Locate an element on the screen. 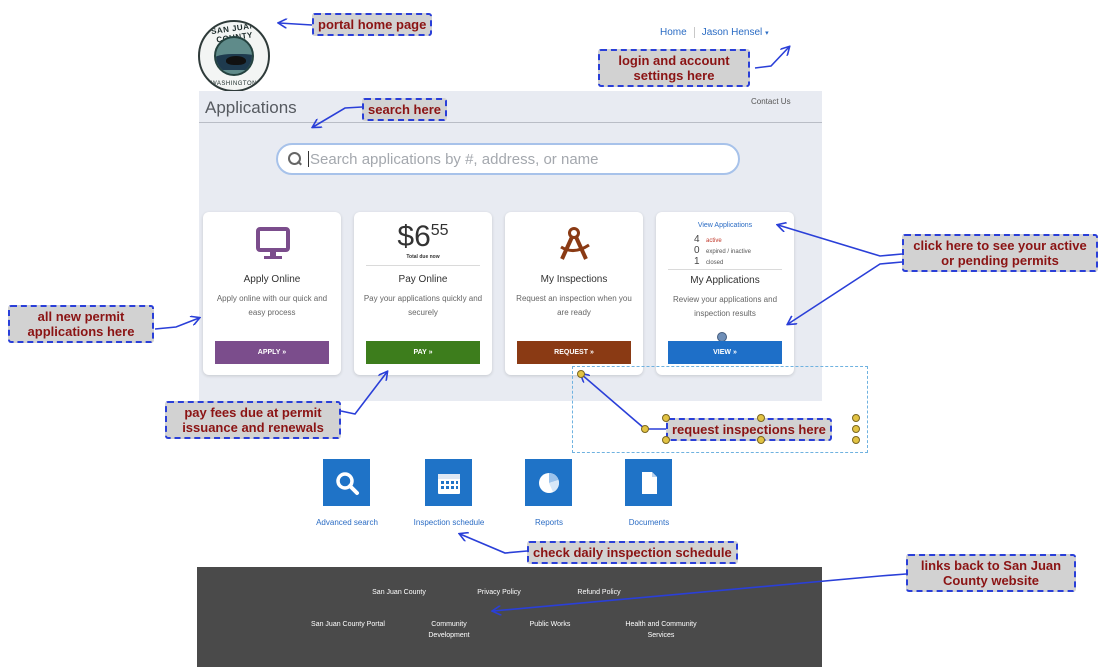 This screenshot has width=1105, height=667. callout-search: search here is located at coordinates (404, 109).